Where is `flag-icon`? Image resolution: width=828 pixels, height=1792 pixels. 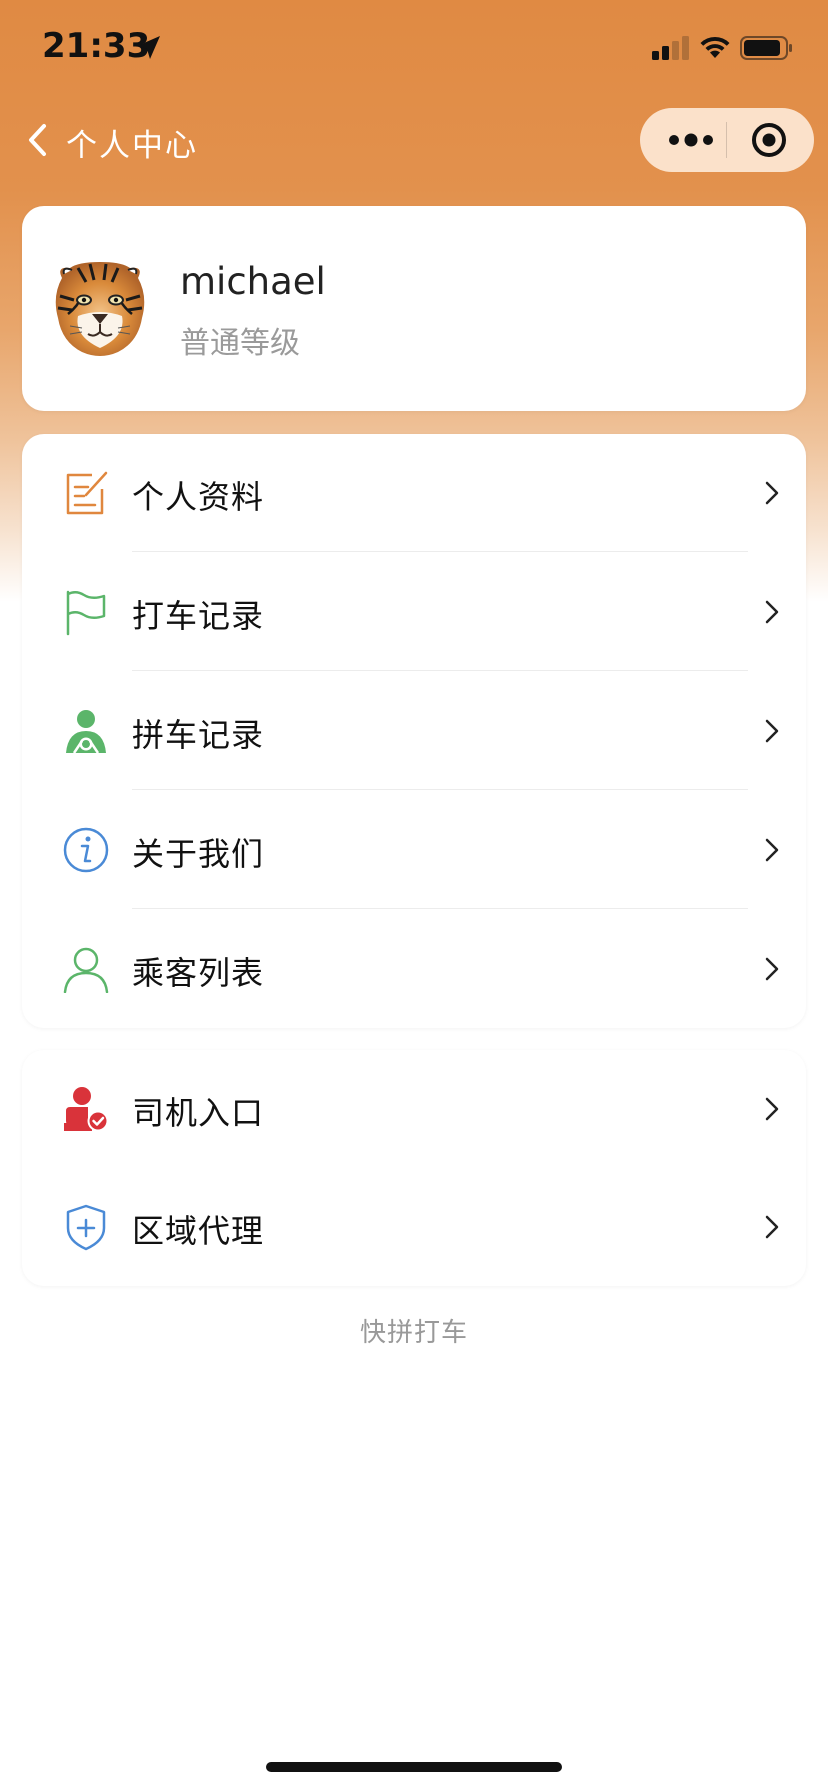 flag-icon is located at coordinates (86, 613).